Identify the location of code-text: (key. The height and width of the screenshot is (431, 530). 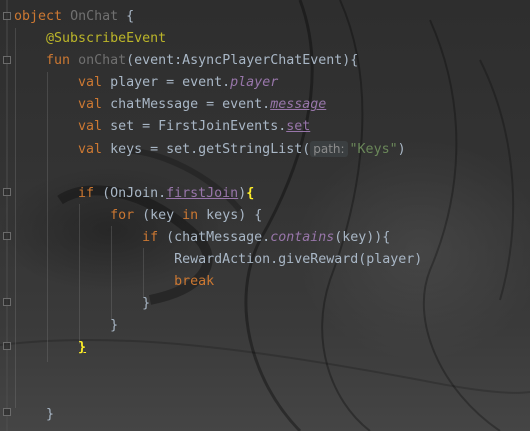
(158, 215).